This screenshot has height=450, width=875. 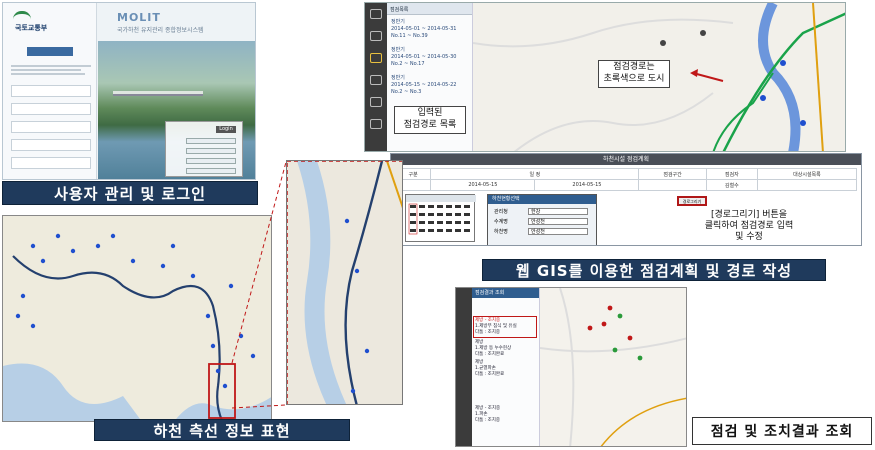 I want to click on watershed-select: 안성천, so click(x=558, y=221).